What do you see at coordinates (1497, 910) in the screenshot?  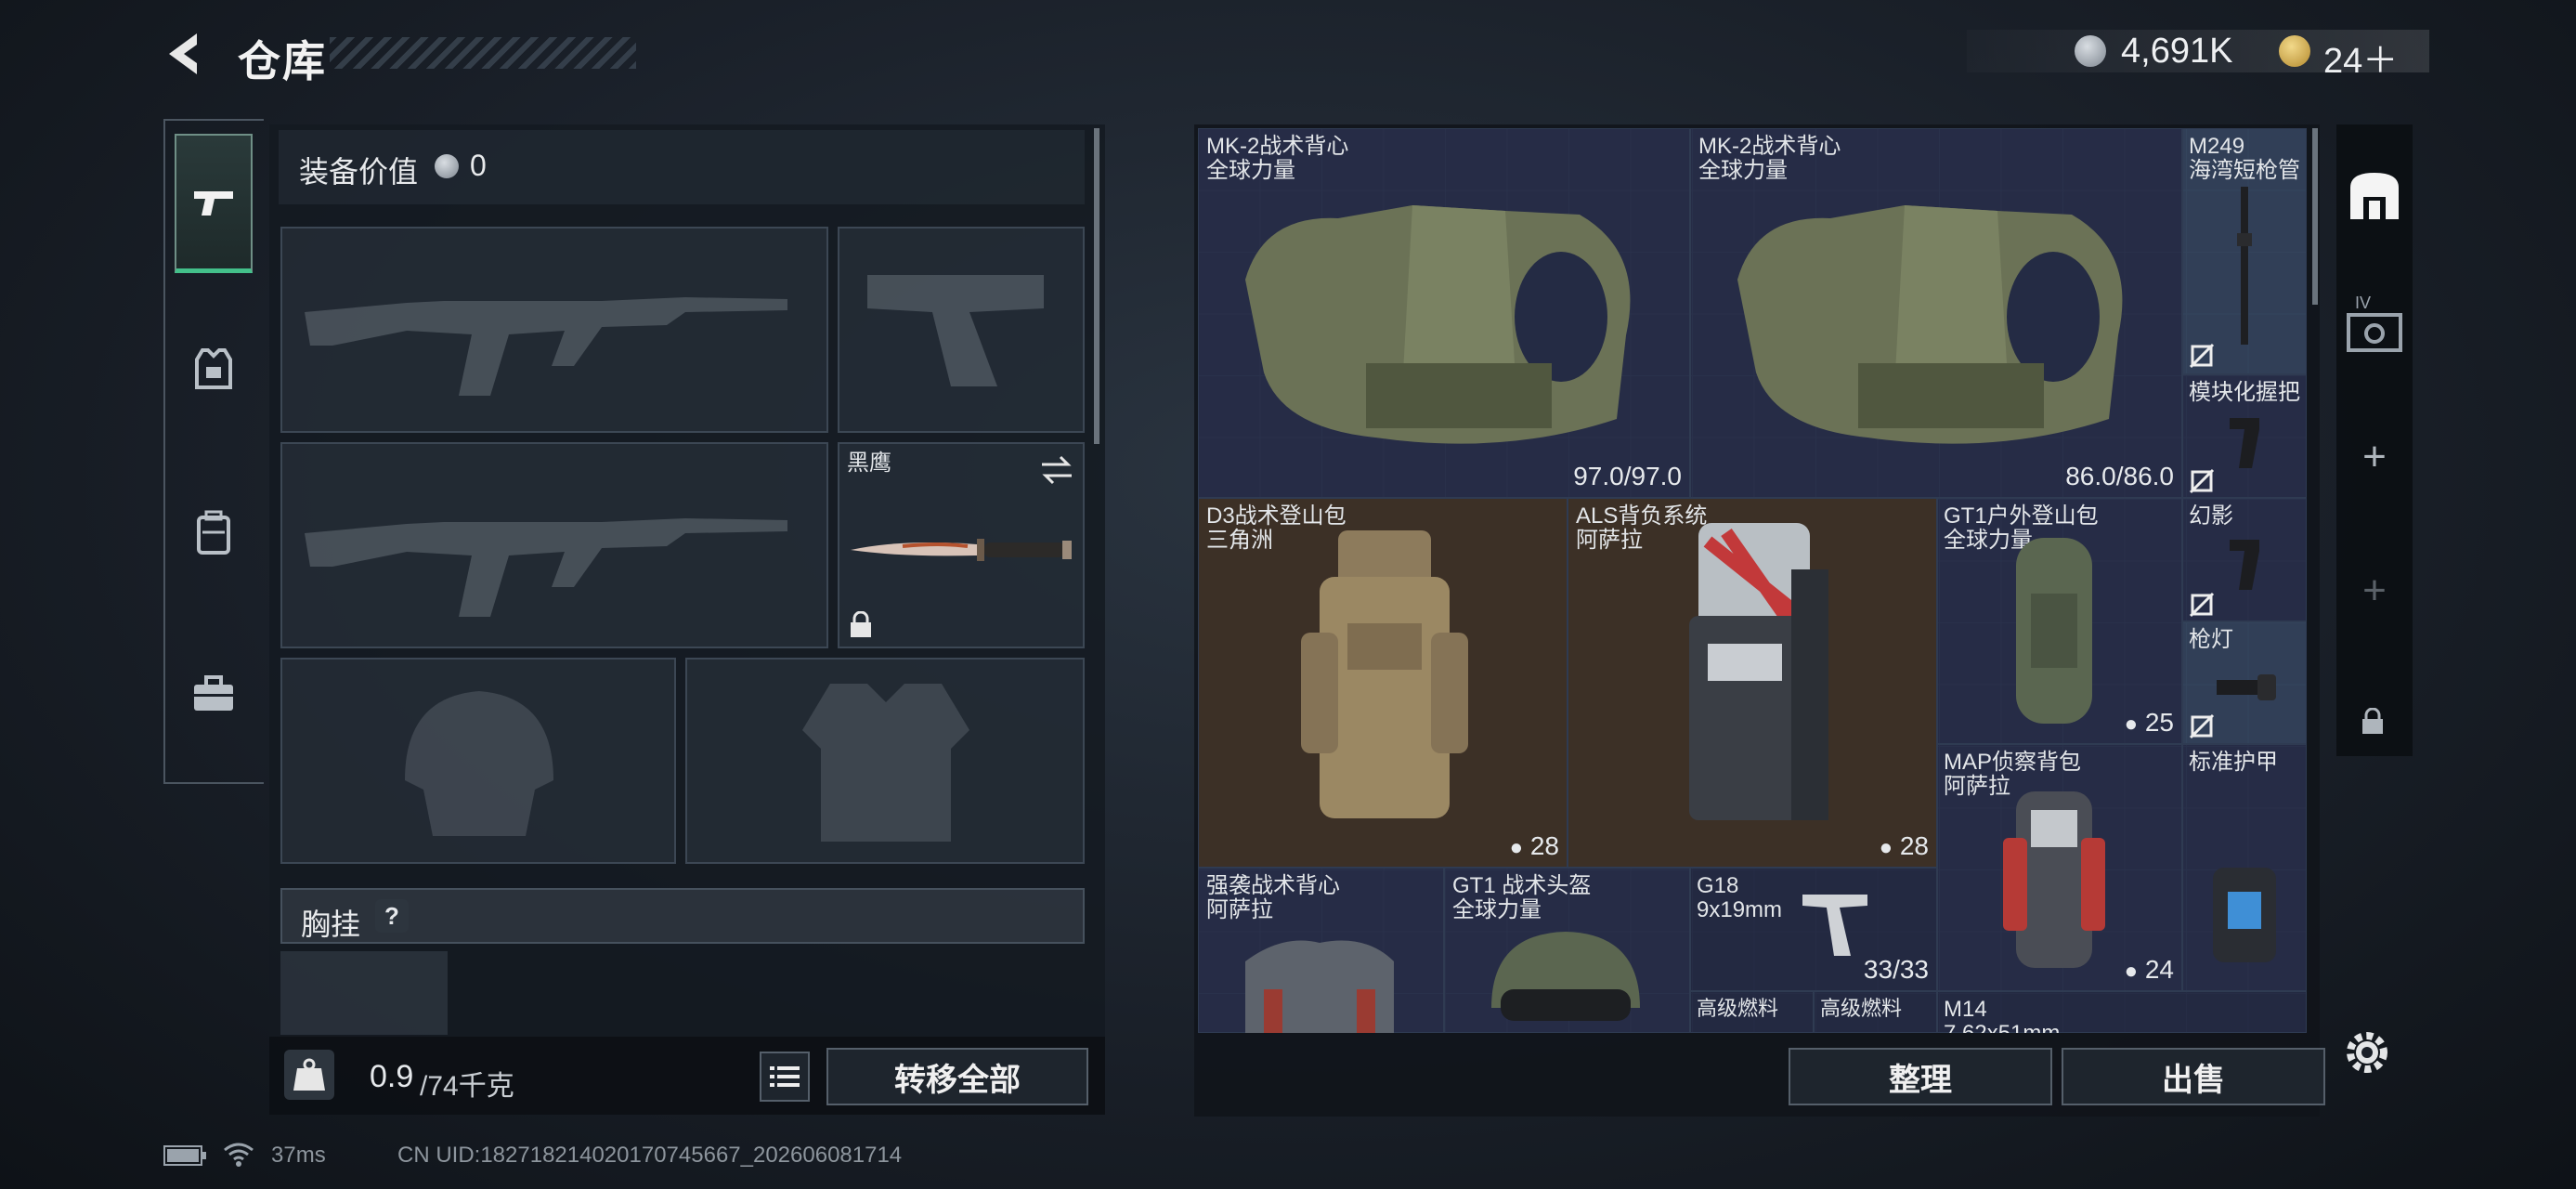 I see `item-brand: 全球力量` at bounding box center [1497, 910].